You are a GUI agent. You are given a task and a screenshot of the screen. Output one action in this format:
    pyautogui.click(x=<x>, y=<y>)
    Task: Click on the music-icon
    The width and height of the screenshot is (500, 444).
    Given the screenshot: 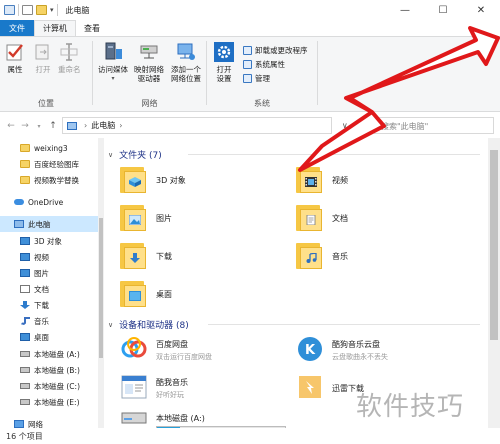 What is the action you would take?
    pyautogui.click(x=310, y=256)
    